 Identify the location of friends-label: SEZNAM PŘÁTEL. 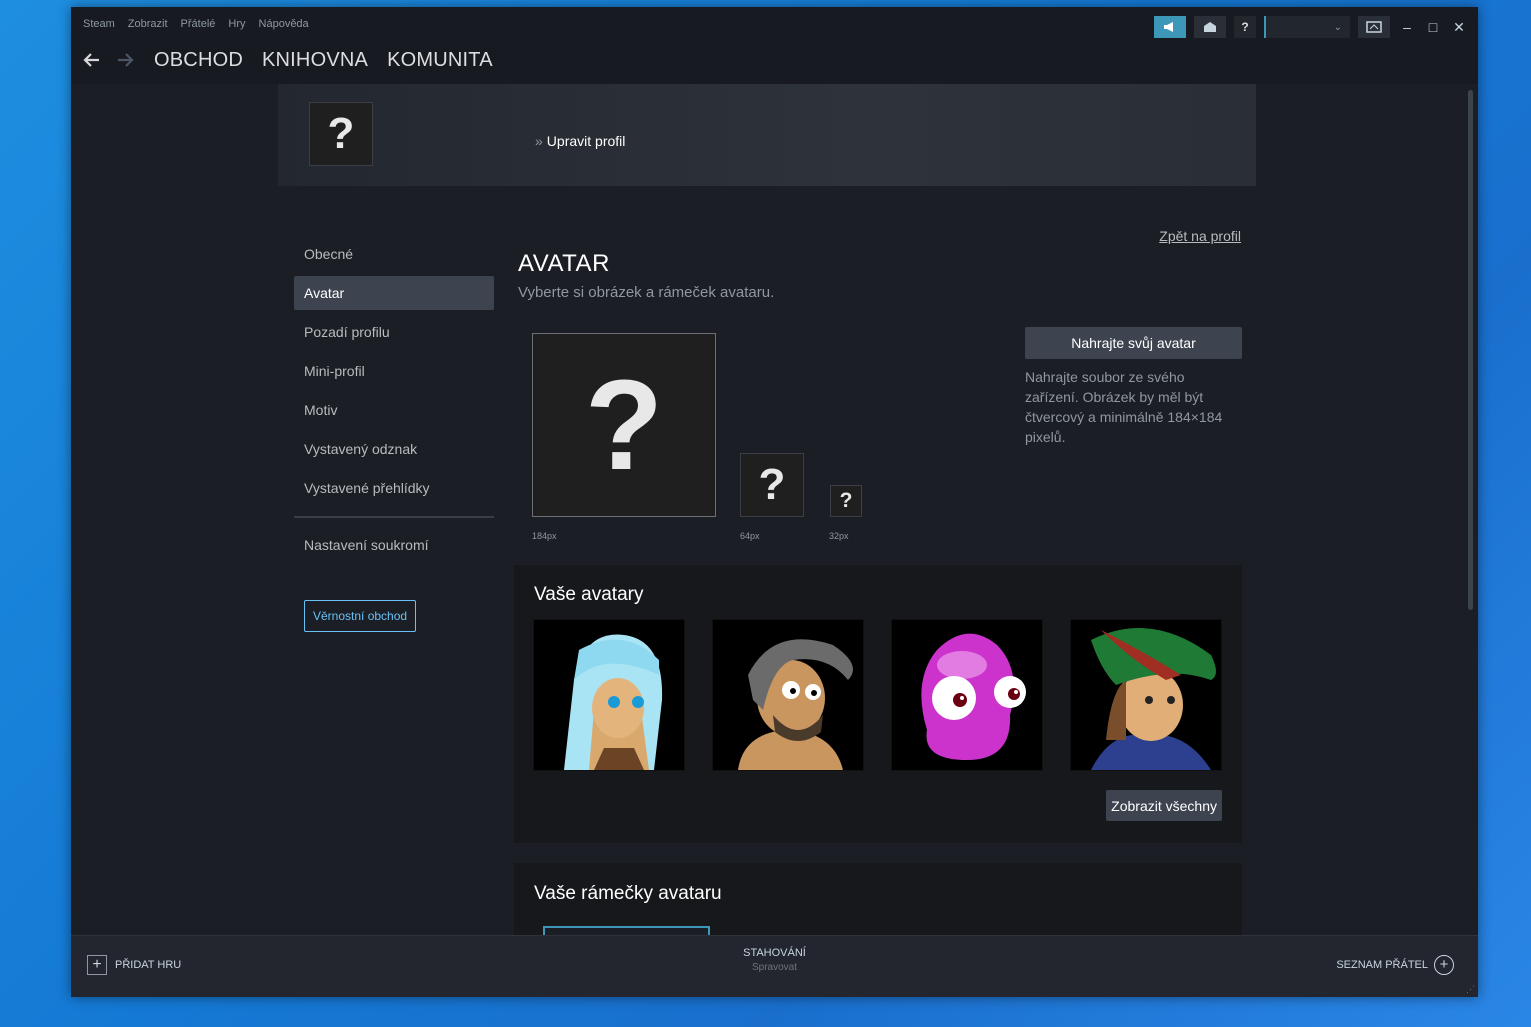
(1382, 965).